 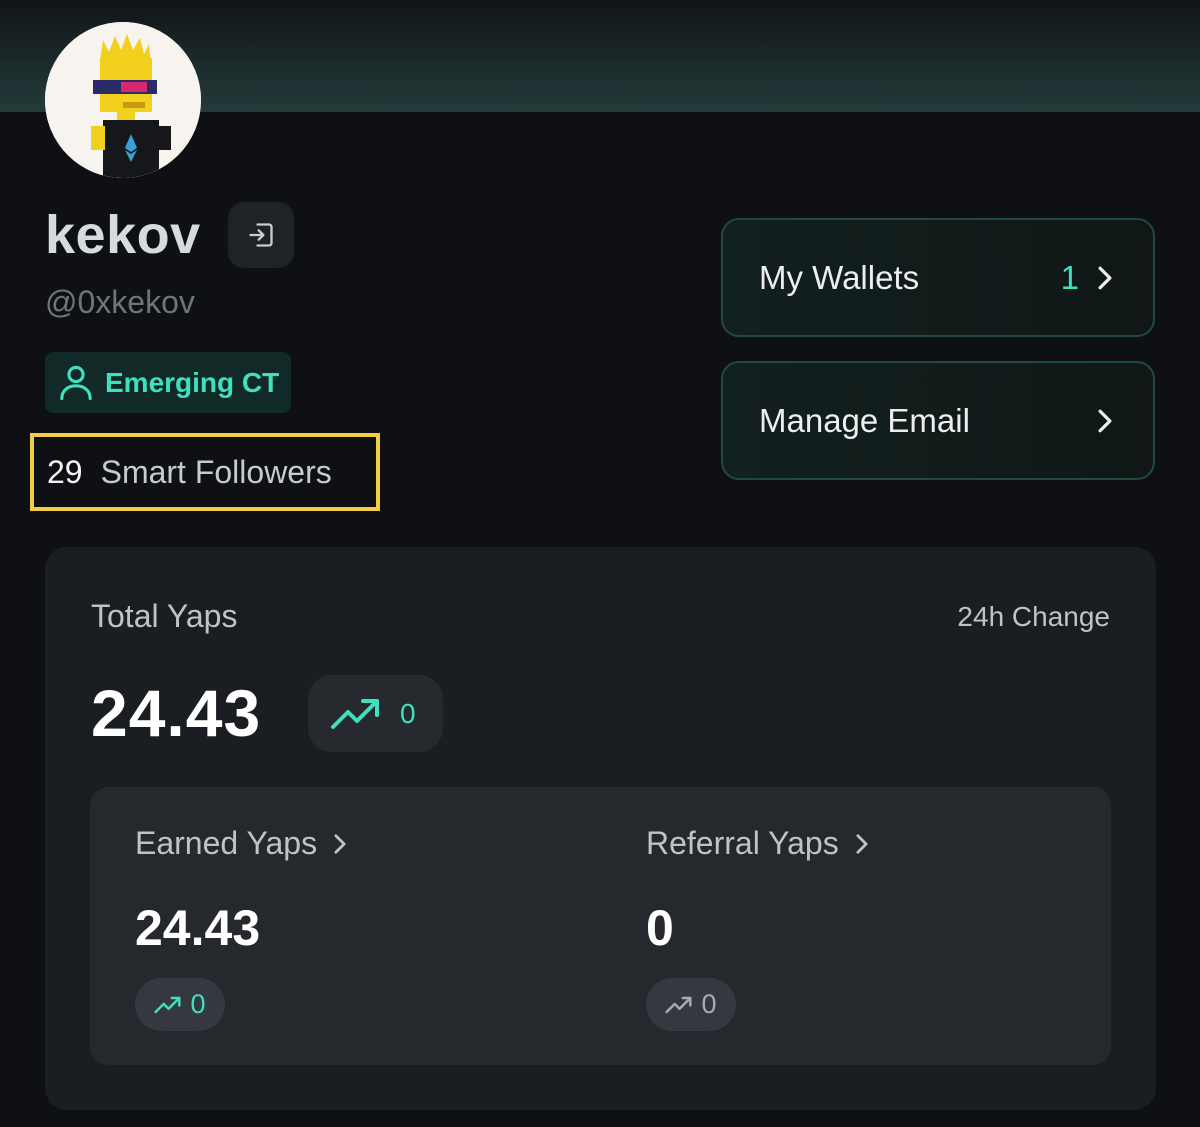 I want to click on user-handle: @0xkekov, so click(x=120, y=302).